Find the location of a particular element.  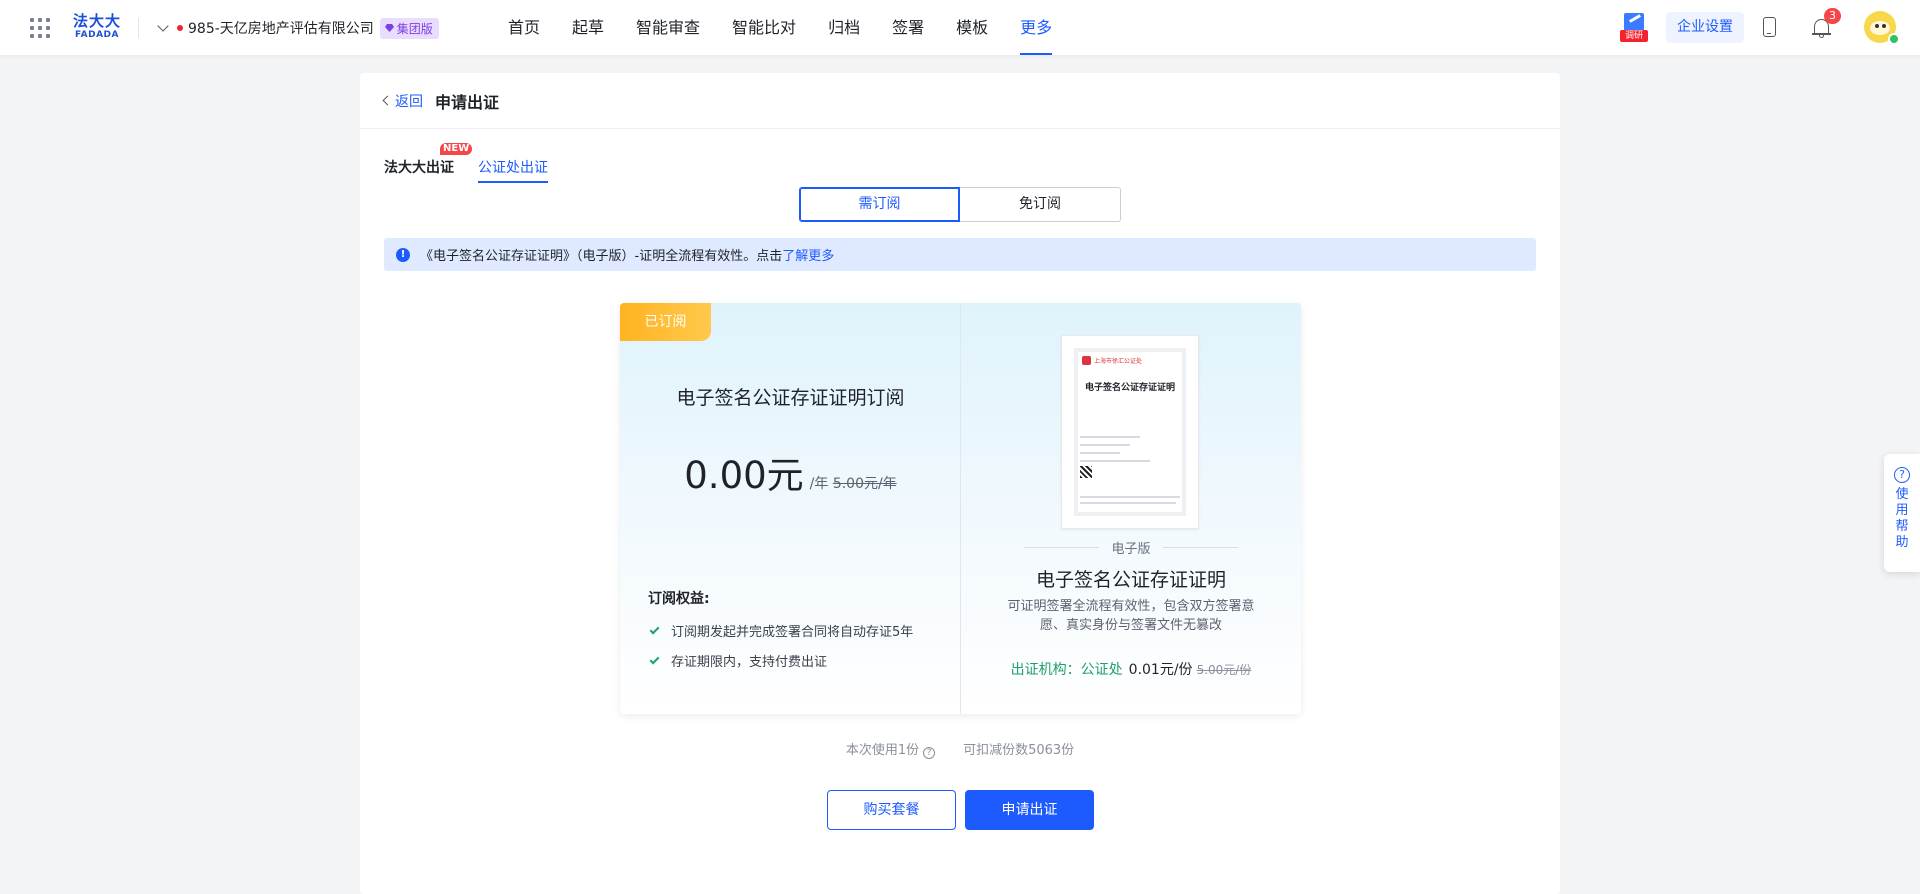

main-menu: 首页 起草 智能审查 智能比对 归档 签署 模板 更多 is located at coordinates (796, 27).